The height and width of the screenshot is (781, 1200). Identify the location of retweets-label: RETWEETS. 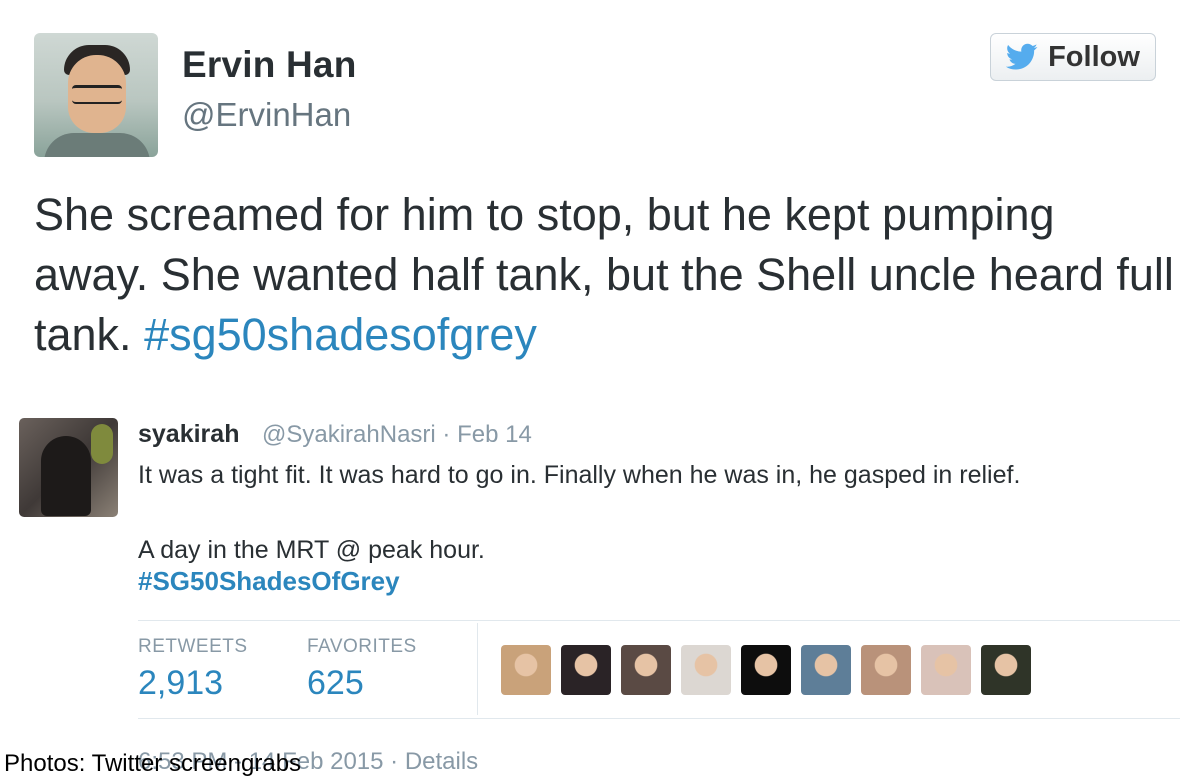
(193, 646).